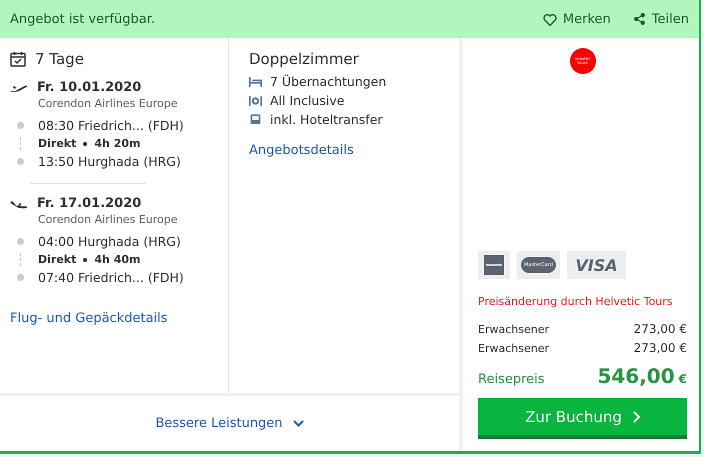 This screenshot has height=457, width=704. What do you see at coordinates (494, 265) in the screenshot?
I see `amex-card-icon` at bounding box center [494, 265].